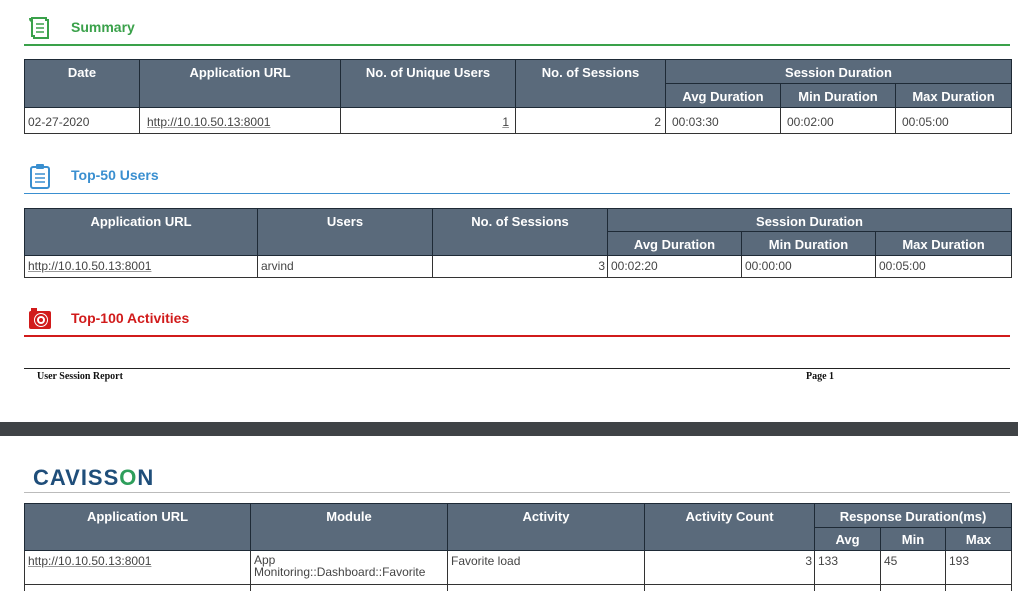 The width and height of the screenshot is (1018, 591). I want to click on scroll-document-icon, so click(39, 28).